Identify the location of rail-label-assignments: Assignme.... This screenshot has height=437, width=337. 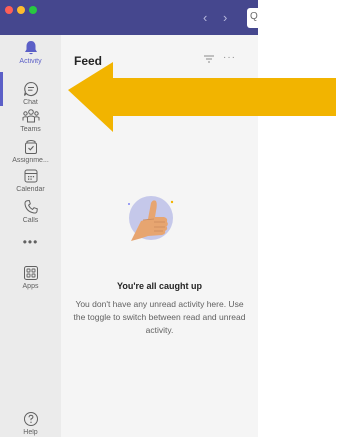
(30, 160).